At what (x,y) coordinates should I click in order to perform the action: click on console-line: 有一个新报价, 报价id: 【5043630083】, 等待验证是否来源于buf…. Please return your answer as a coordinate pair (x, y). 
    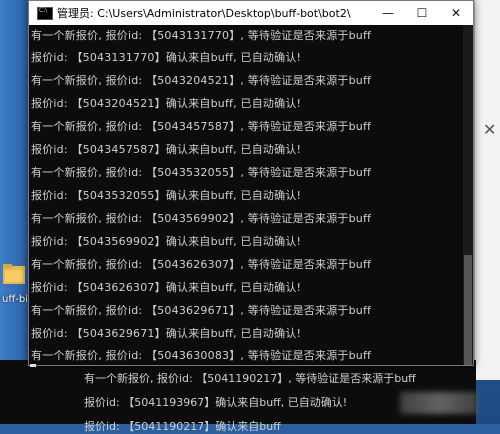
    Looking at the image, I should click on (201, 355).